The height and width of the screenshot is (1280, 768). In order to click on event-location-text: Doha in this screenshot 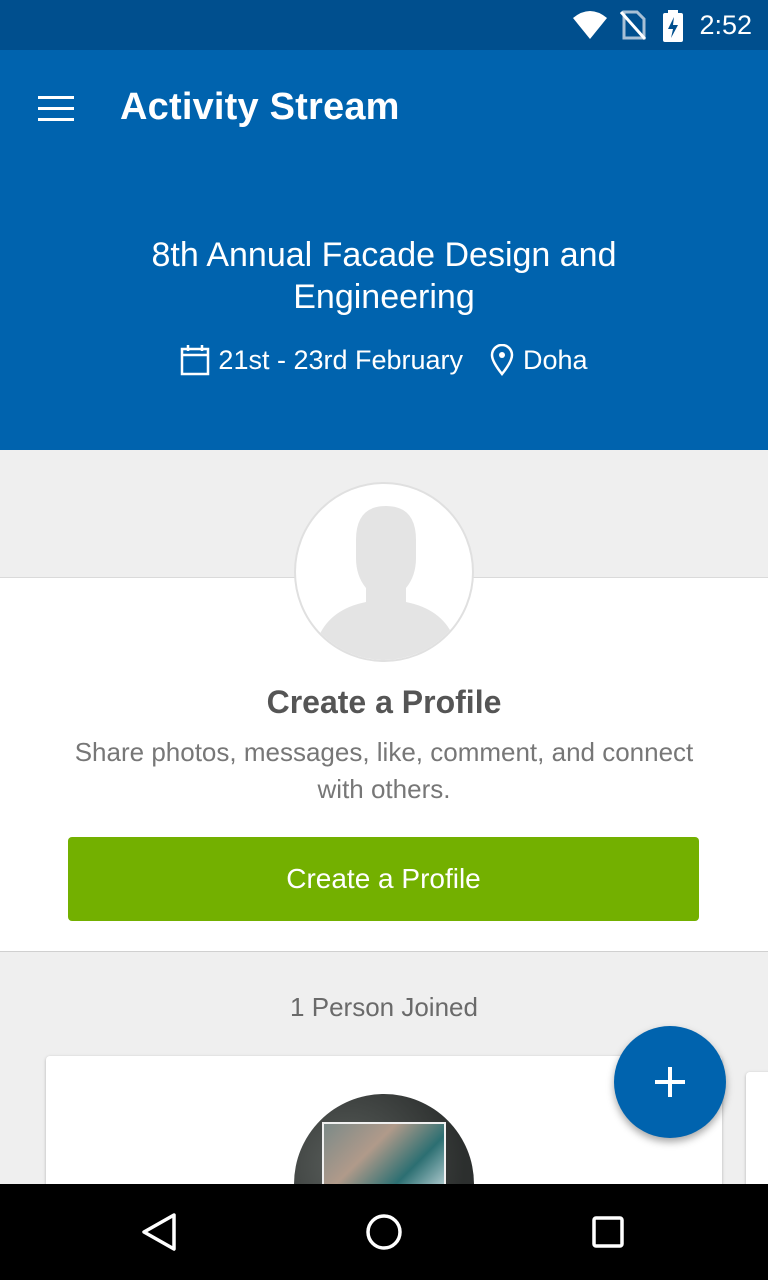, I will do `click(555, 359)`.